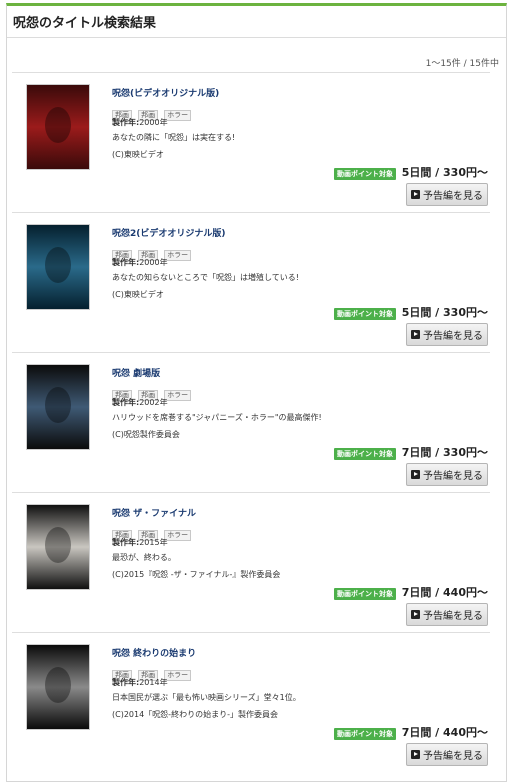 Image resolution: width=513 pixels, height=782 pixels. I want to click on description: ハリウッドを席巻する"ジャパニーズ・ホラー"の最高傑作!, so click(217, 417).